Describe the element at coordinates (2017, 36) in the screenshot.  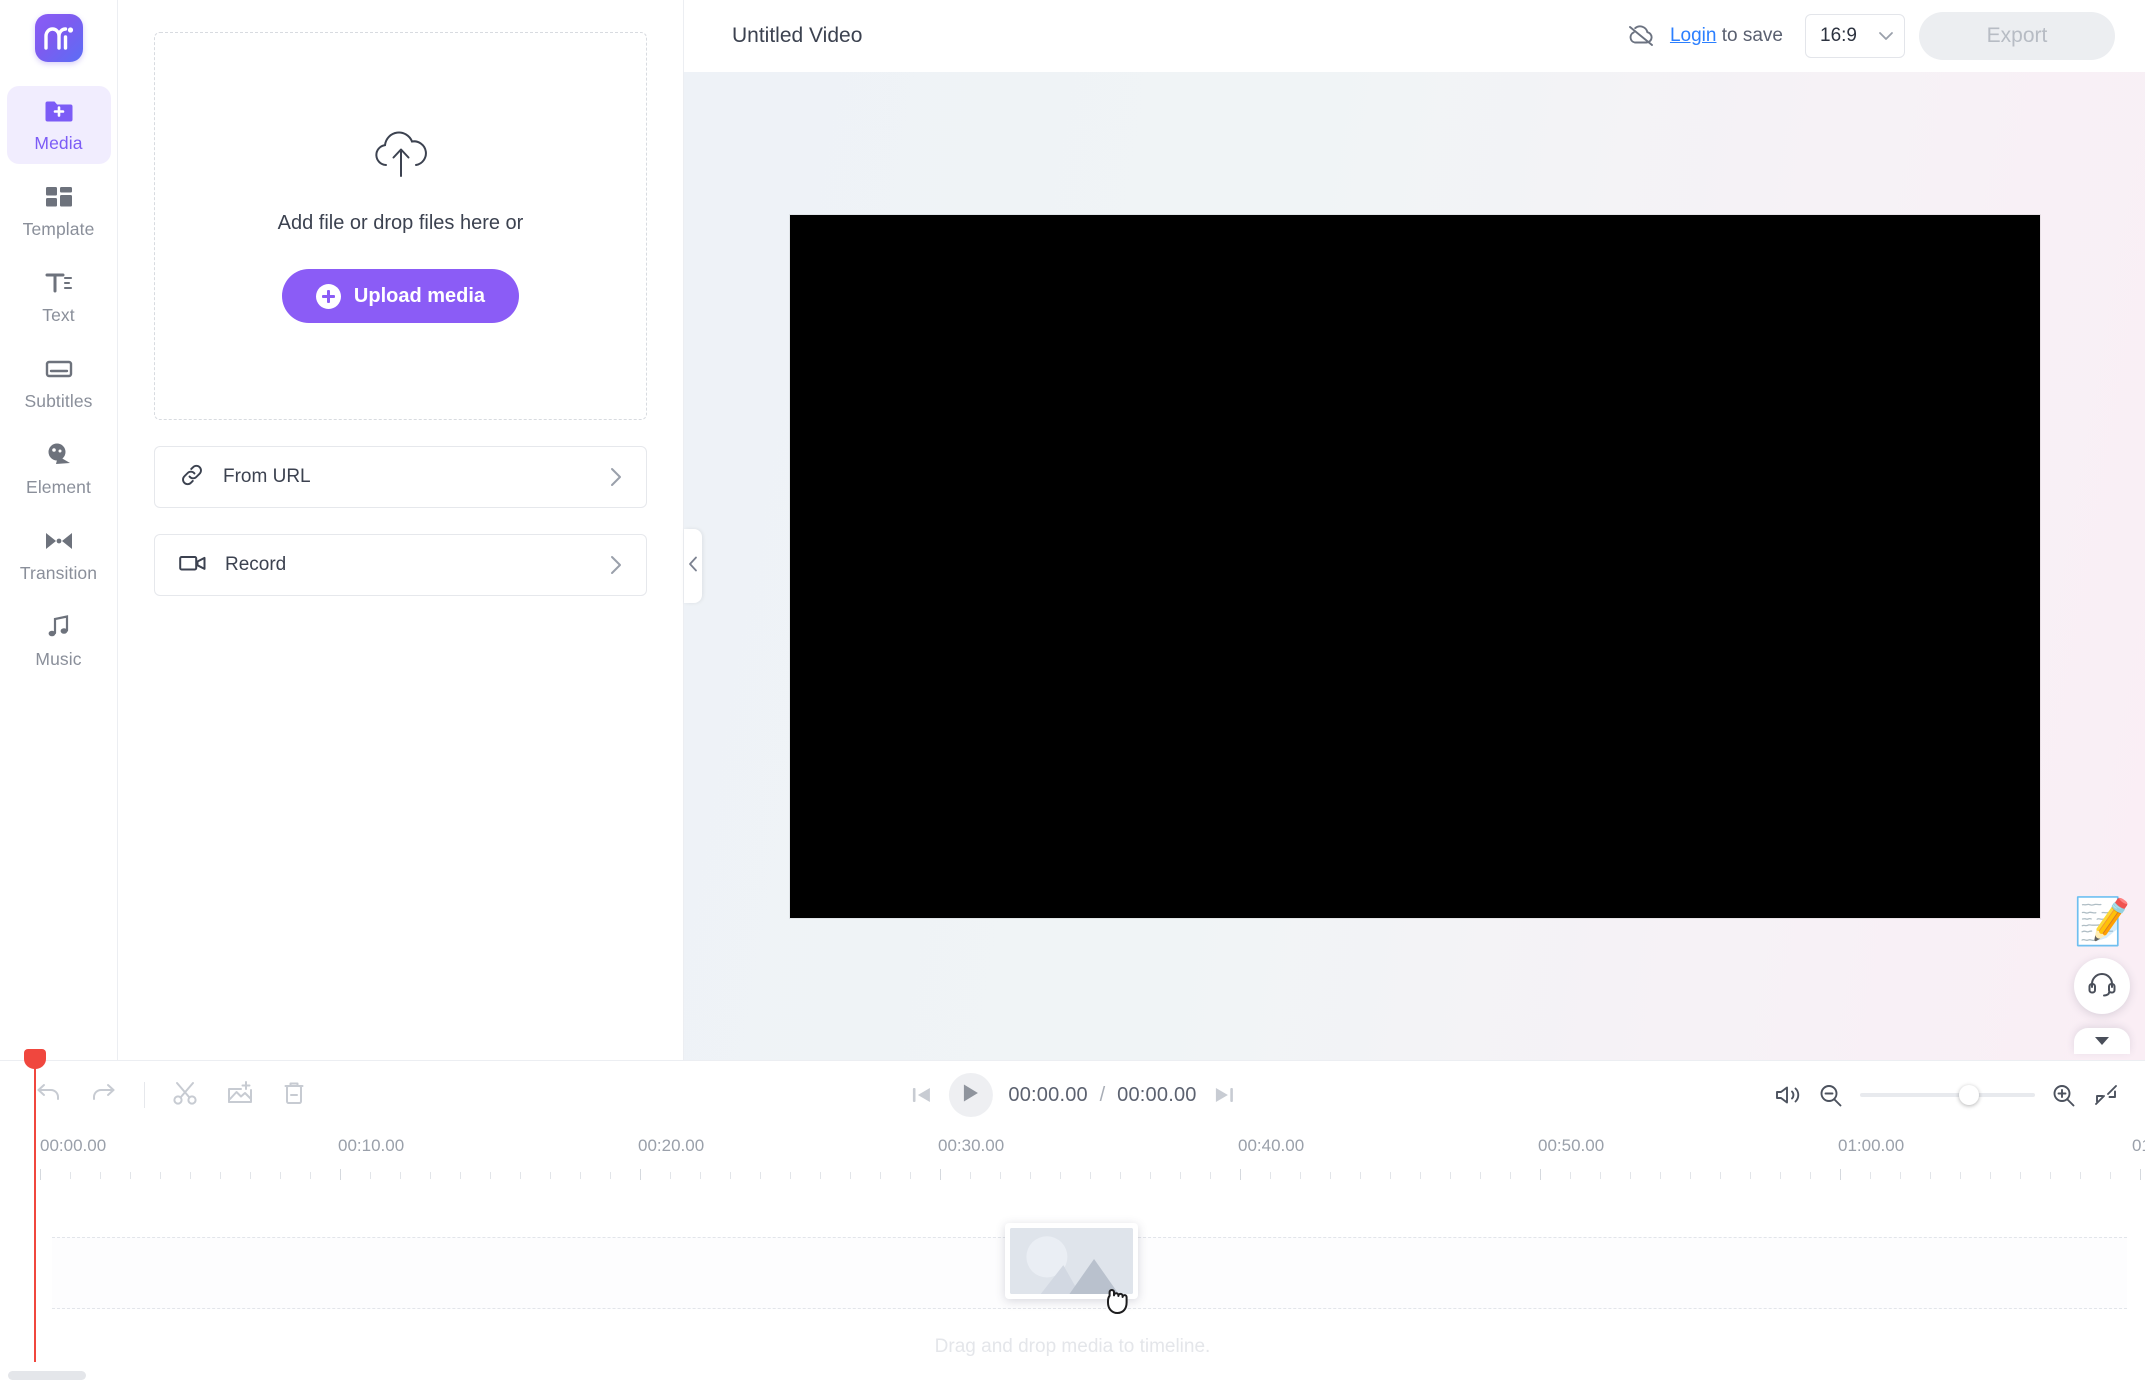
I see `export-button: Export` at that location.